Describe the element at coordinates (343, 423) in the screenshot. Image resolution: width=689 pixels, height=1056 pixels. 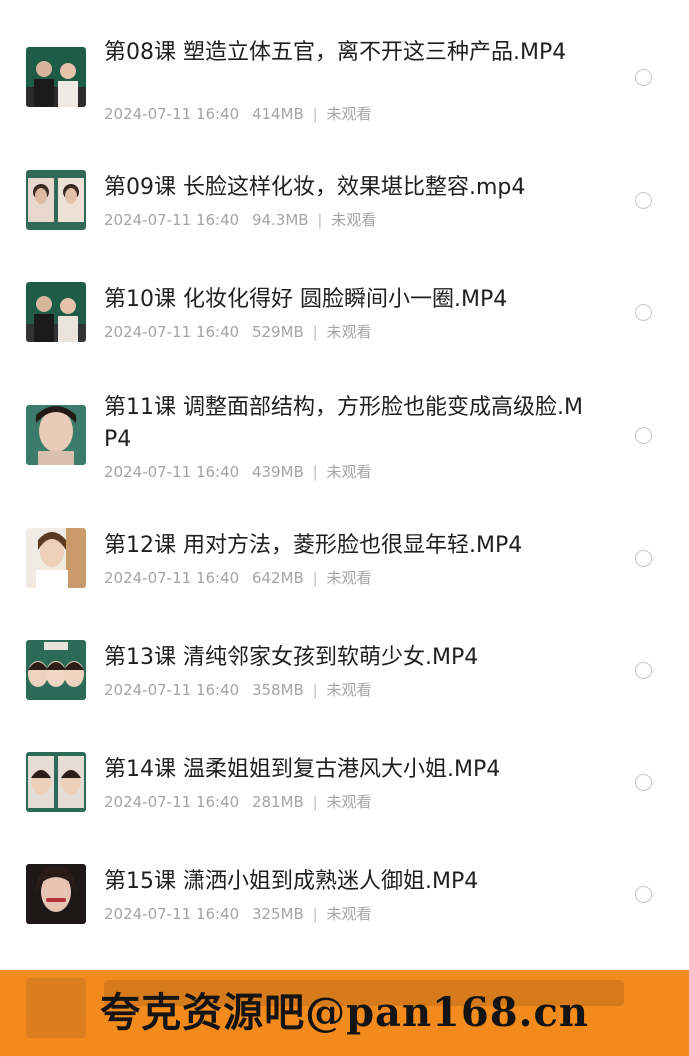
I see `file-title: 第11课 调整面部结构，方形脸也能变成高级脸.MP4` at that location.